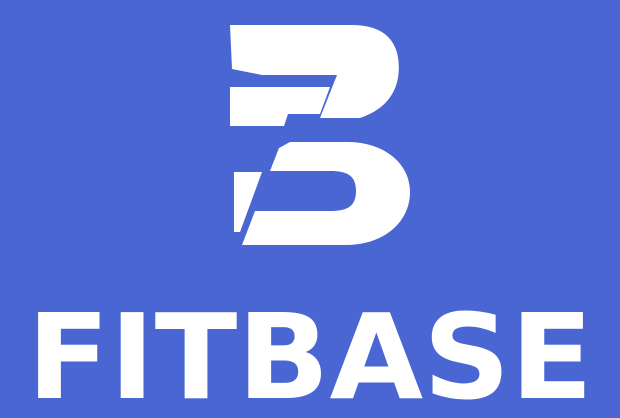 The height and width of the screenshot is (418, 620). Describe the element at coordinates (326, 193) in the screenshot. I see `monogram-bottom-bowl` at that location.